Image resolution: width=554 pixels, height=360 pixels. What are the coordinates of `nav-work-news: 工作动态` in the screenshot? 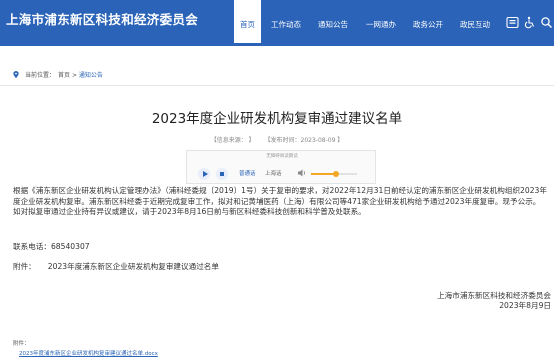 It's located at (286, 21).